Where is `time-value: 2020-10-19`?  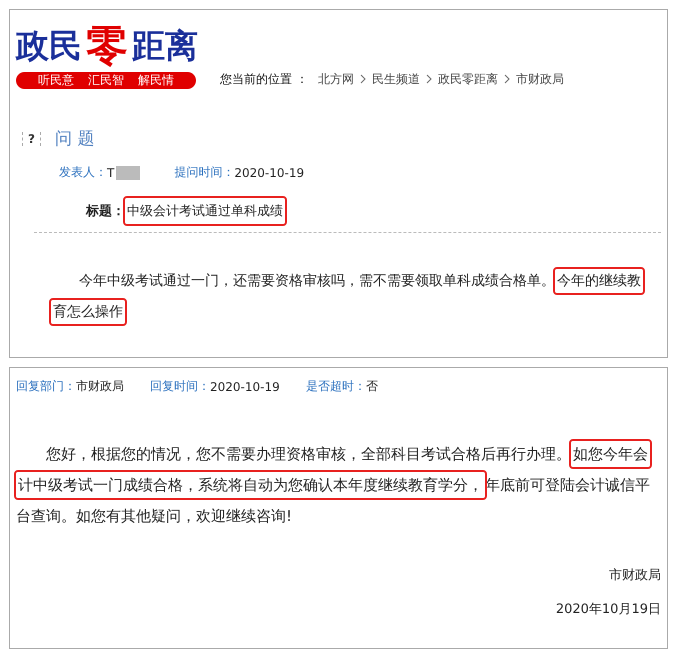
time-value: 2020-10-19 is located at coordinates (269, 173).